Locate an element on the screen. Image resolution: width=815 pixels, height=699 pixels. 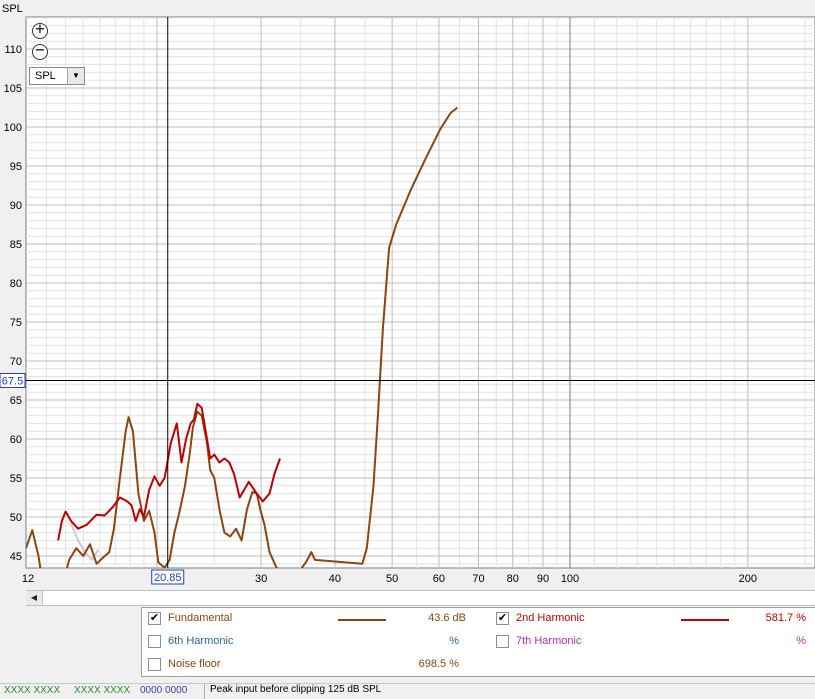
arrow-left-icon: ◀ is located at coordinates (34, 597).